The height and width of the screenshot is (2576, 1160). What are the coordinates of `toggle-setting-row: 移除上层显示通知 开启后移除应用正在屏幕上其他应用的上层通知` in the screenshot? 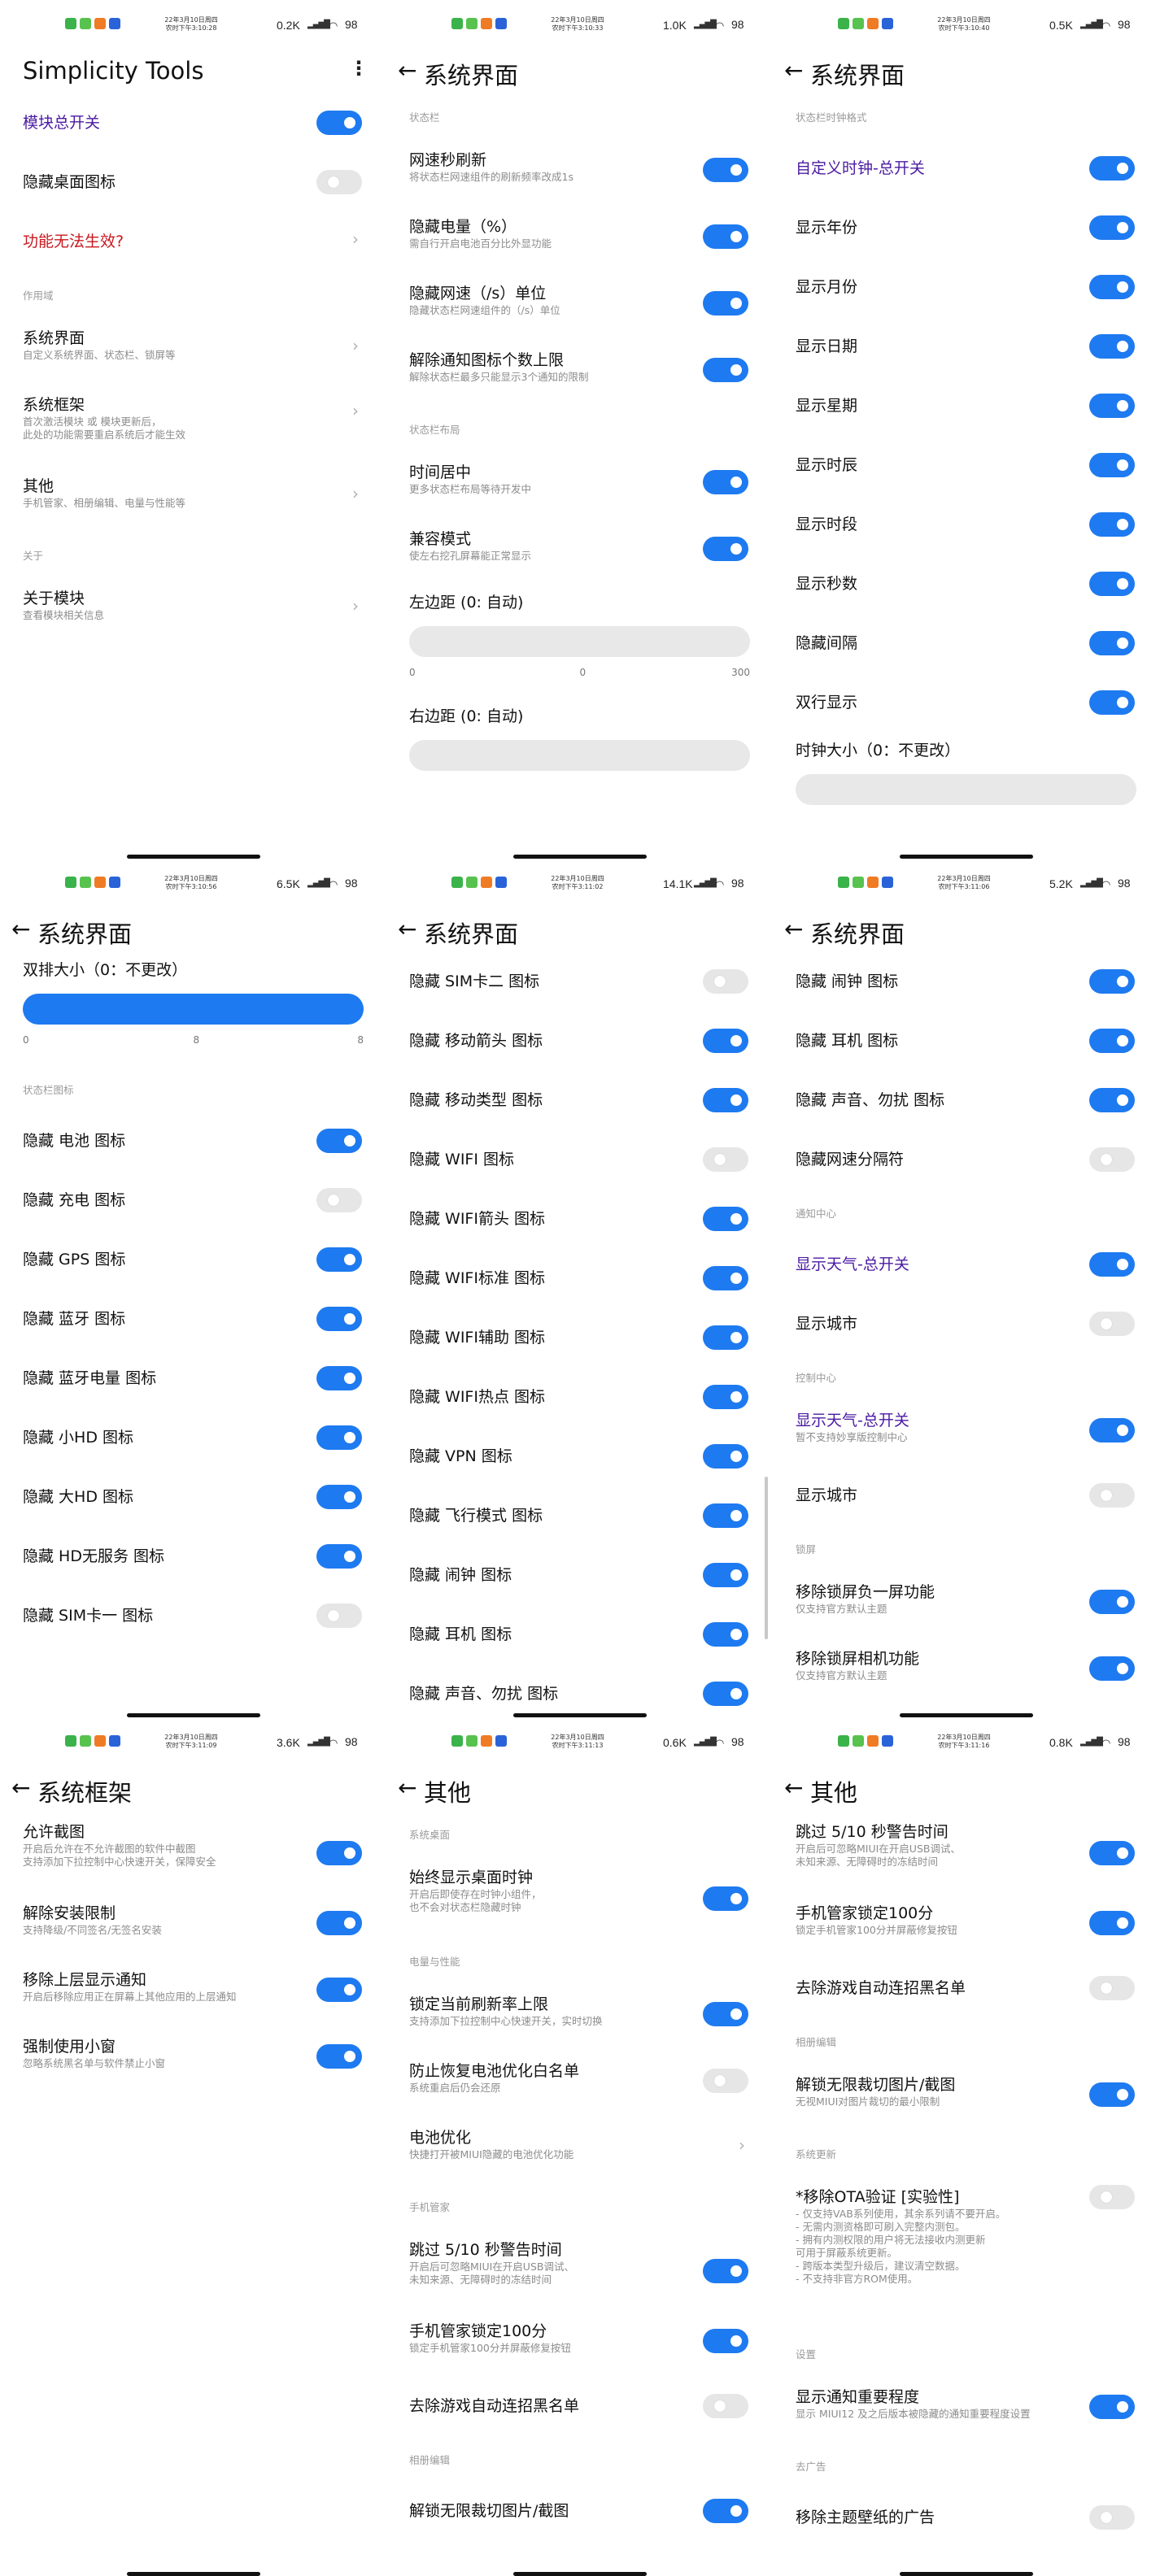 It's located at (193, 1989).